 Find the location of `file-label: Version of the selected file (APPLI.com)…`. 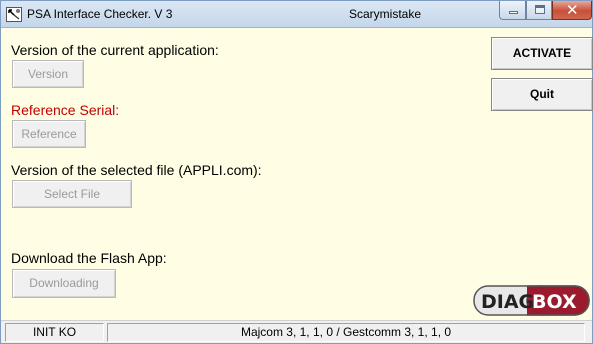

file-label: Version of the selected file (APPLI.com)… is located at coordinates (136, 170).